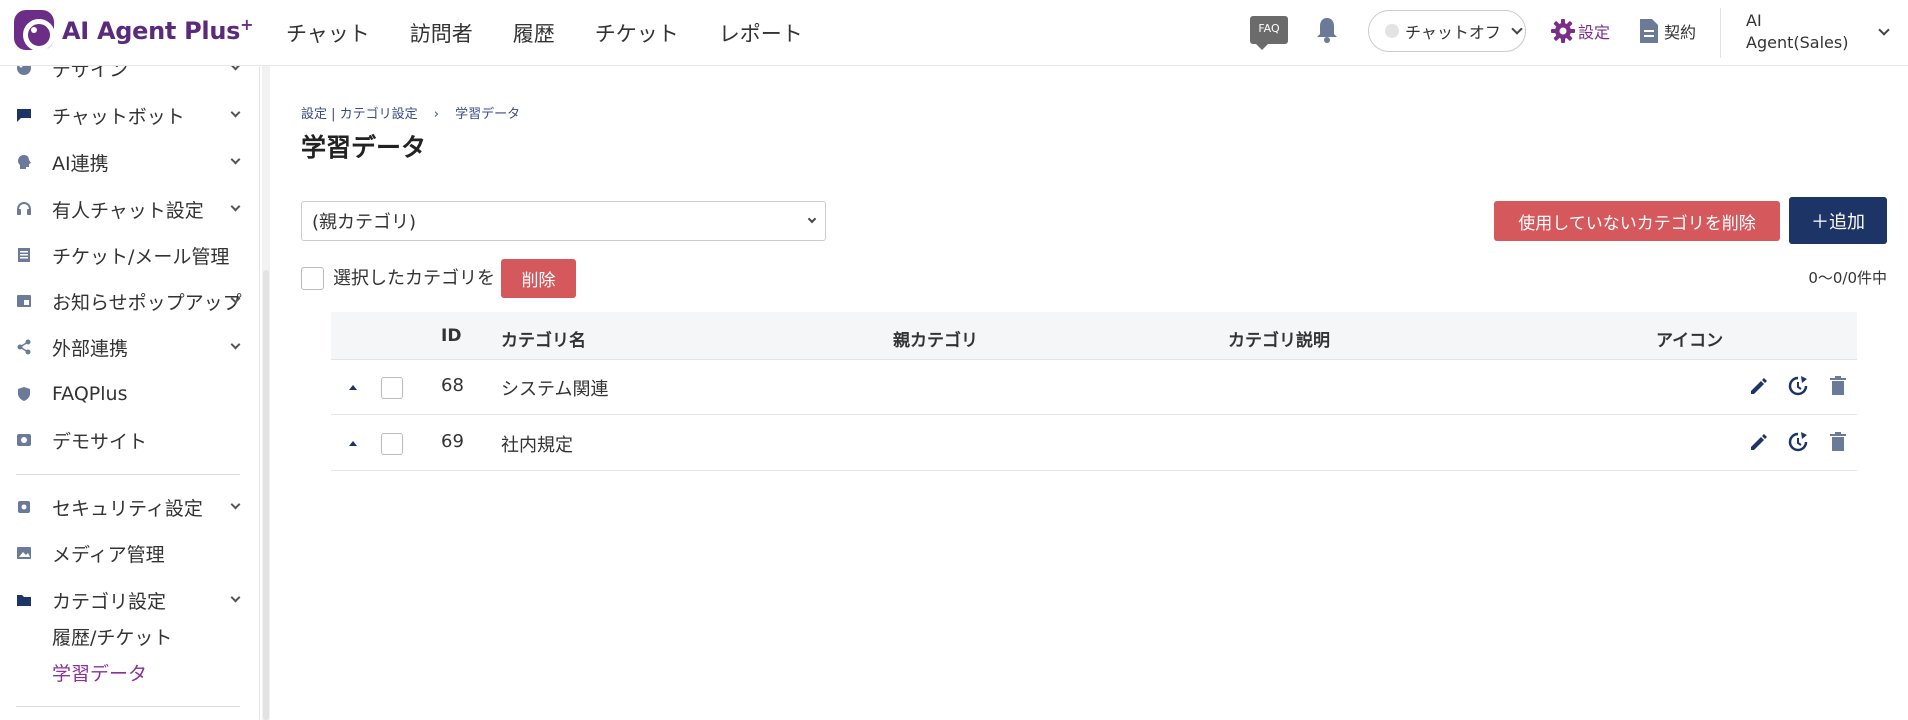 The width and height of the screenshot is (1908, 720). What do you see at coordinates (1327, 30) in the screenshot?
I see `bell-icon` at bounding box center [1327, 30].